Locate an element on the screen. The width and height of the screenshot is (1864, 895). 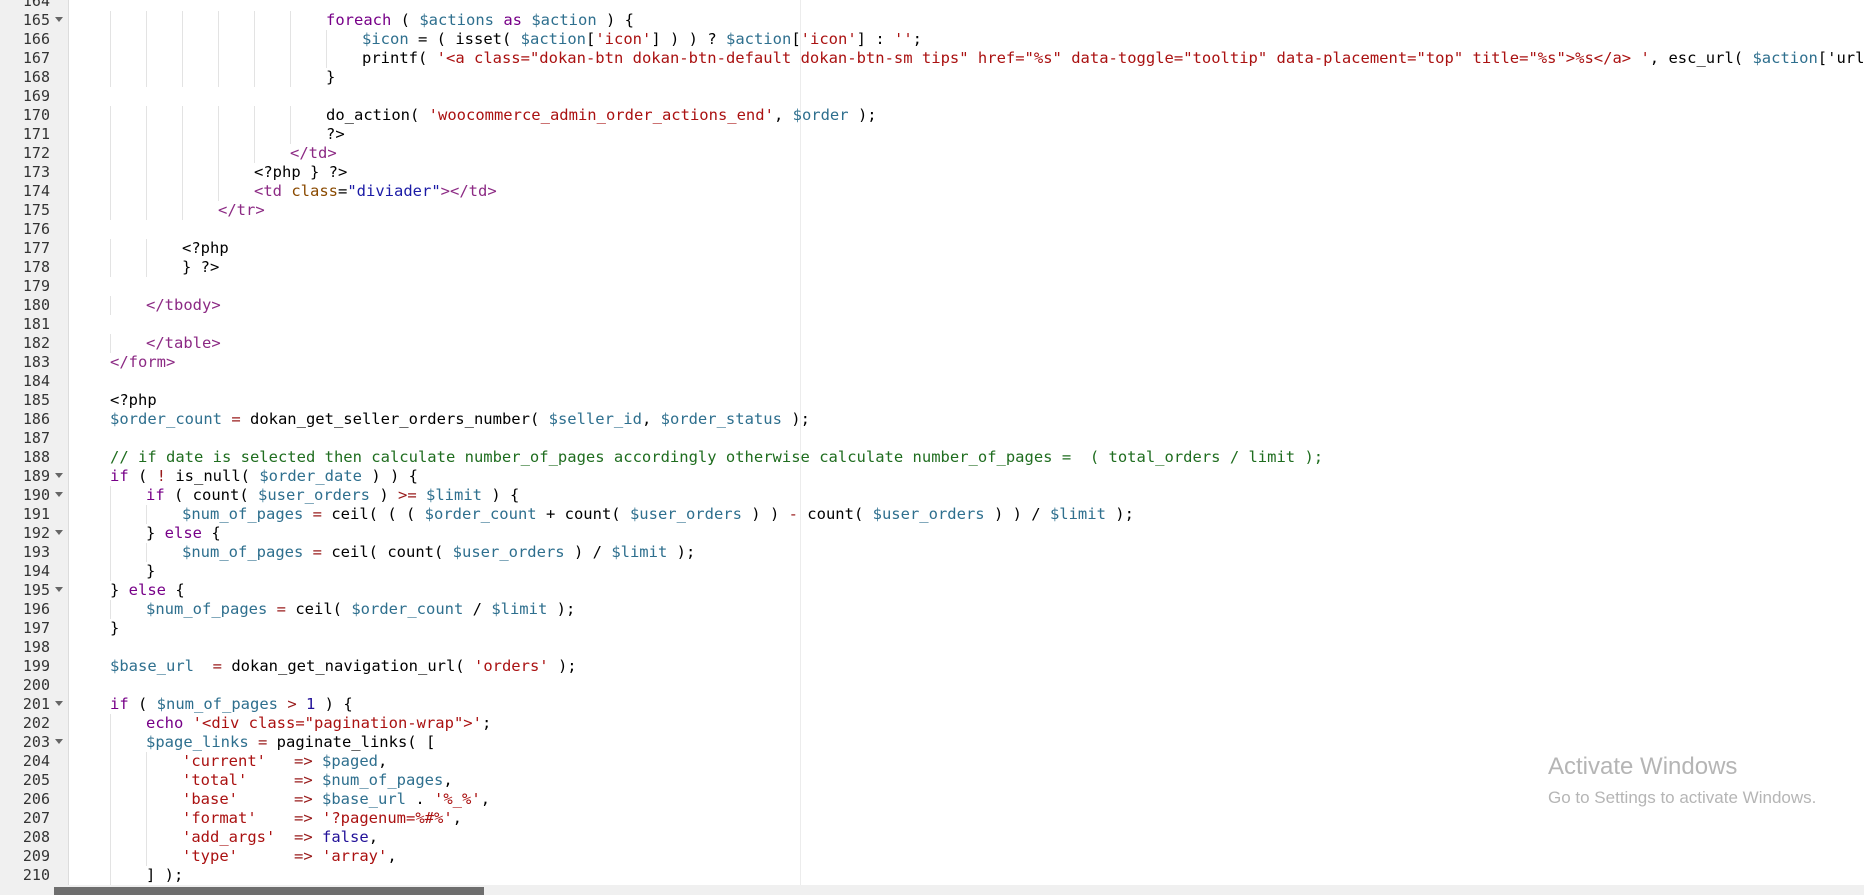
code-text: ] ); is located at coordinates (164, 875).